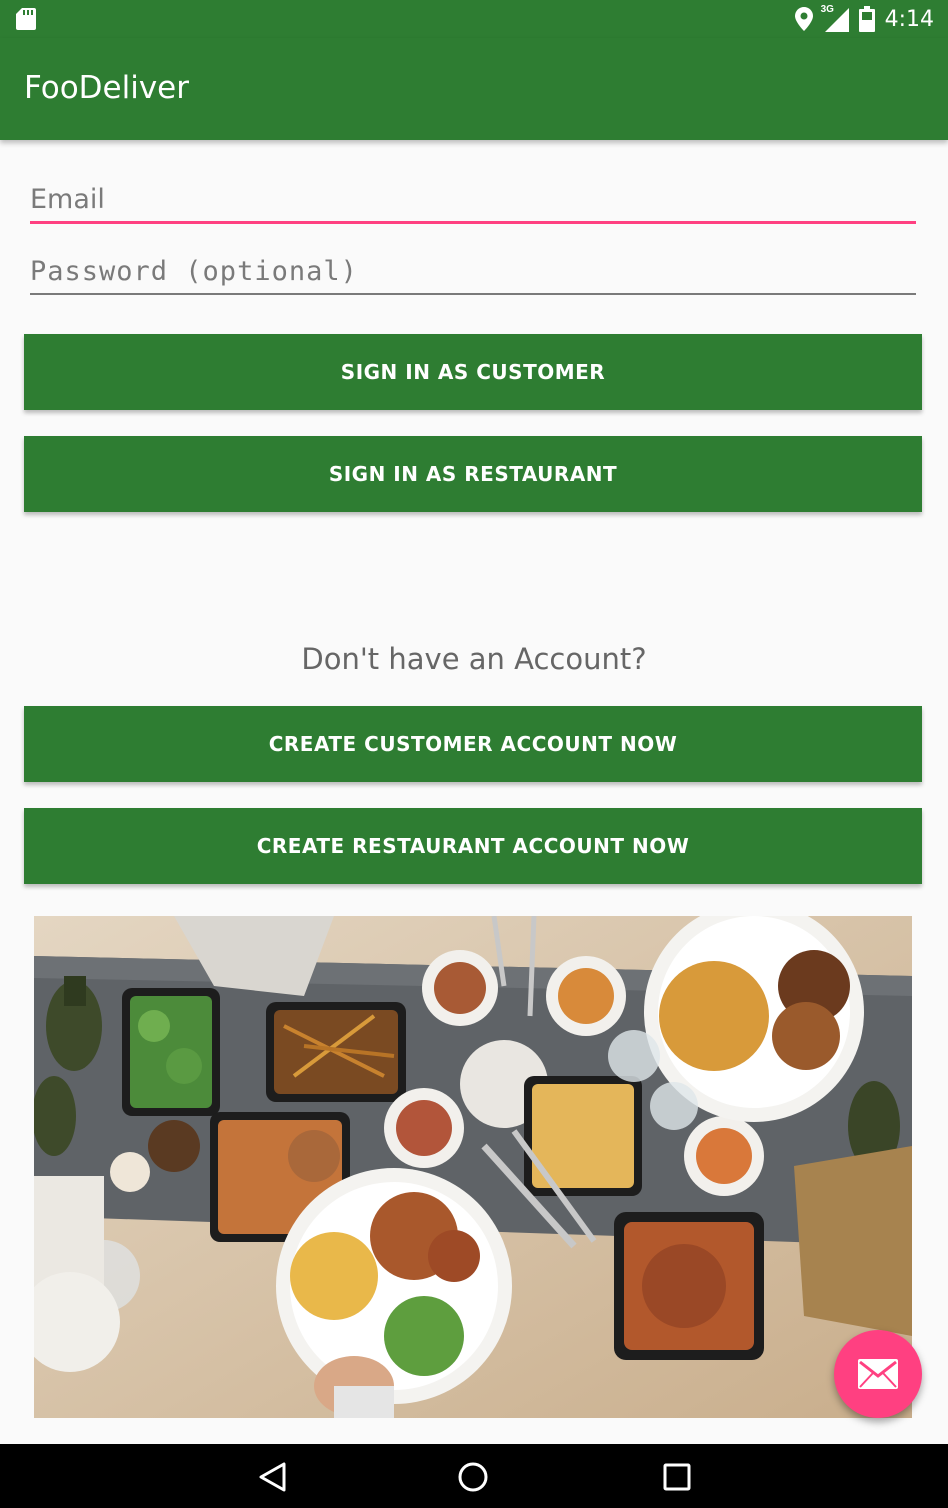  Describe the element at coordinates (866, 19) in the screenshot. I see `battery-icon` at that location.